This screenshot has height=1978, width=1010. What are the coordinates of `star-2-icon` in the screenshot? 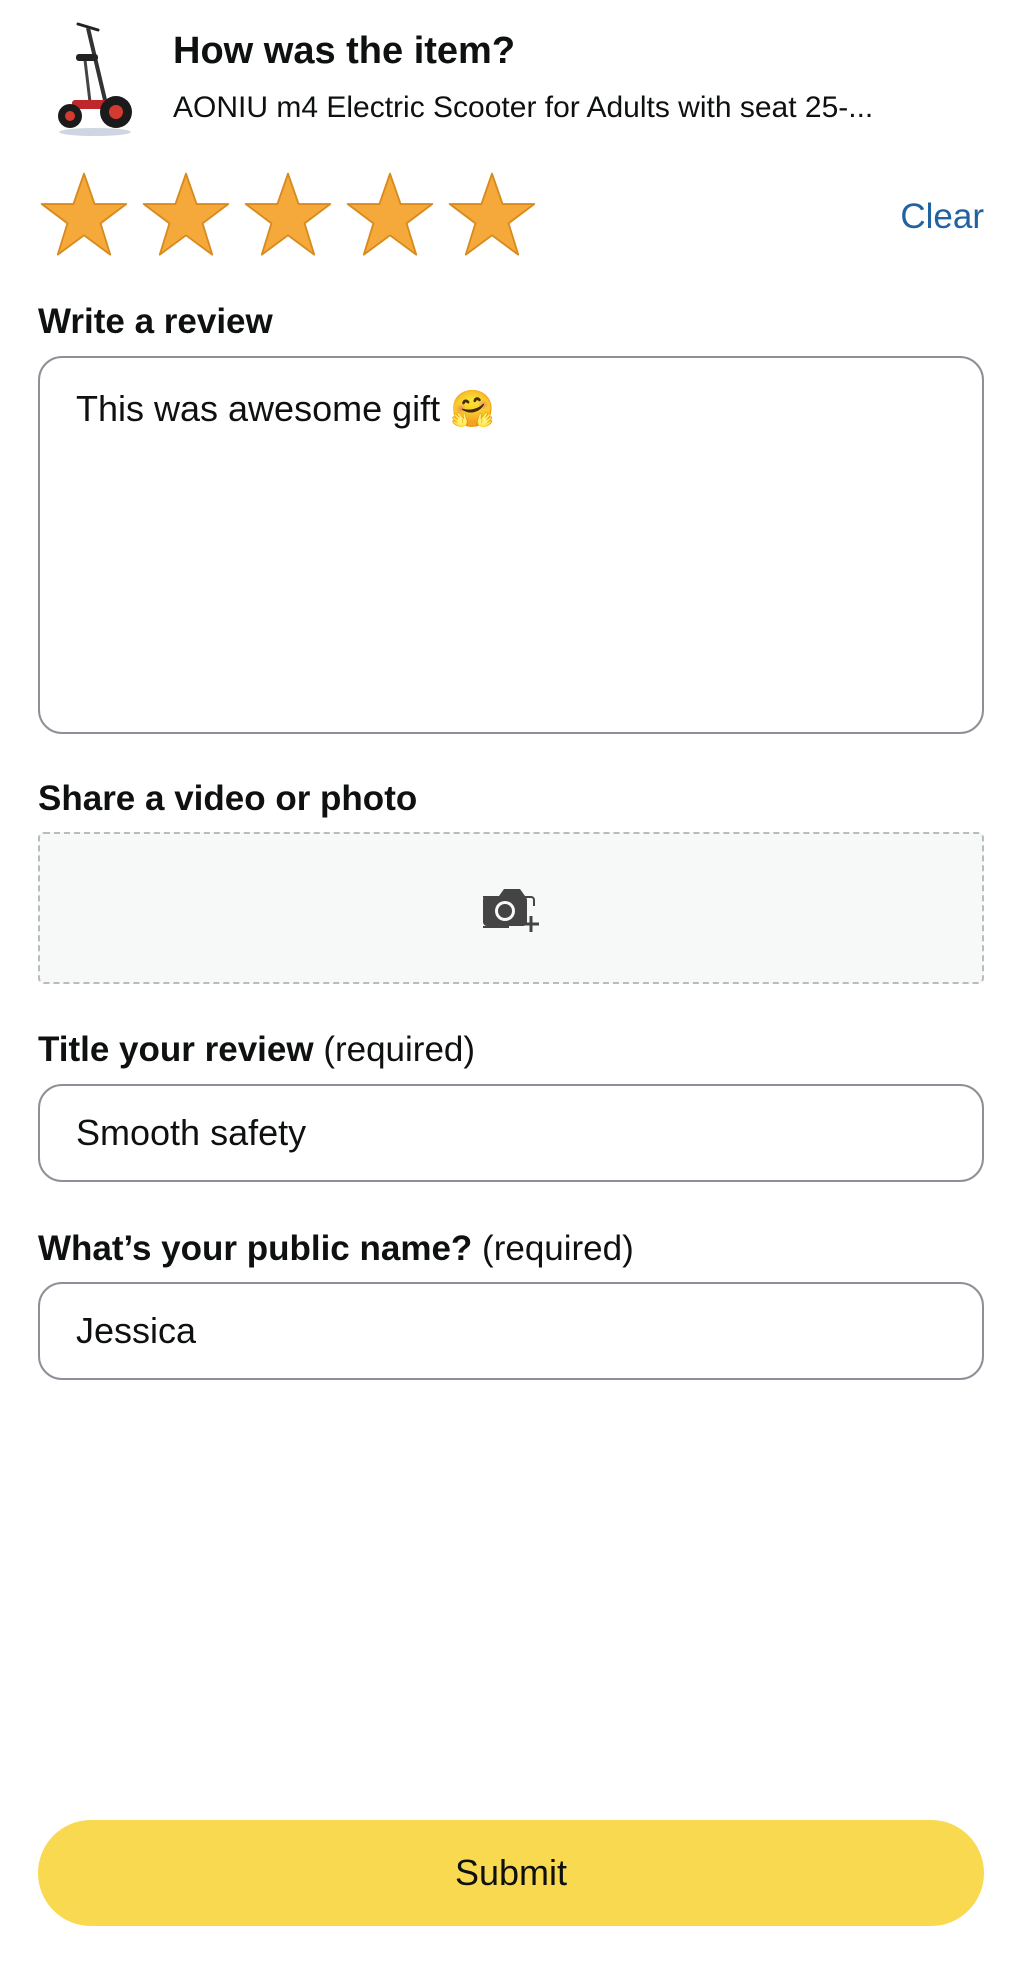 It's located at (186, 216).